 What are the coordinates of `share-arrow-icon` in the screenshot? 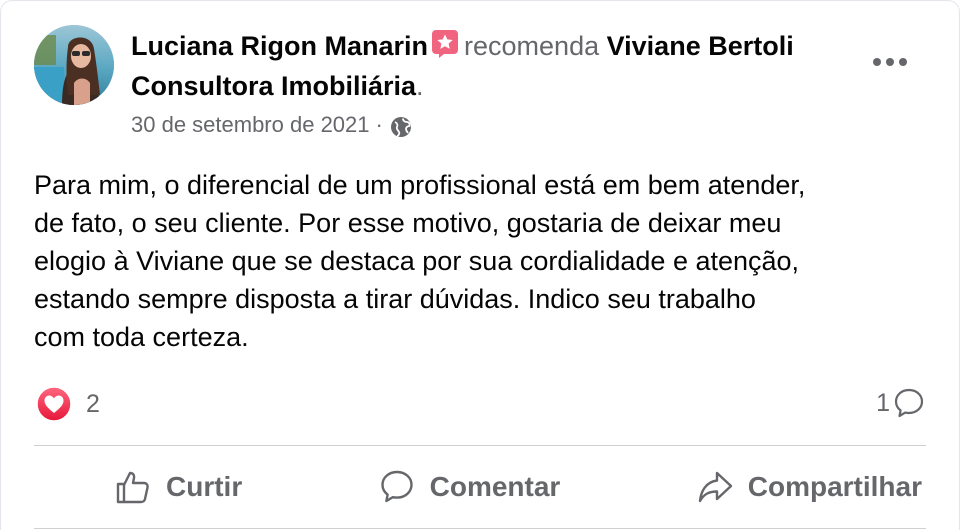 It's located at (715, 487).